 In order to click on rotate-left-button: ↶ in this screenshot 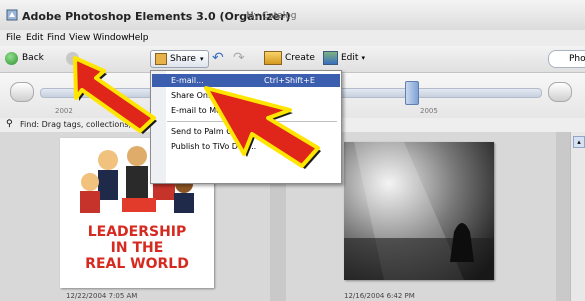, I will do `click(218, 58)`.